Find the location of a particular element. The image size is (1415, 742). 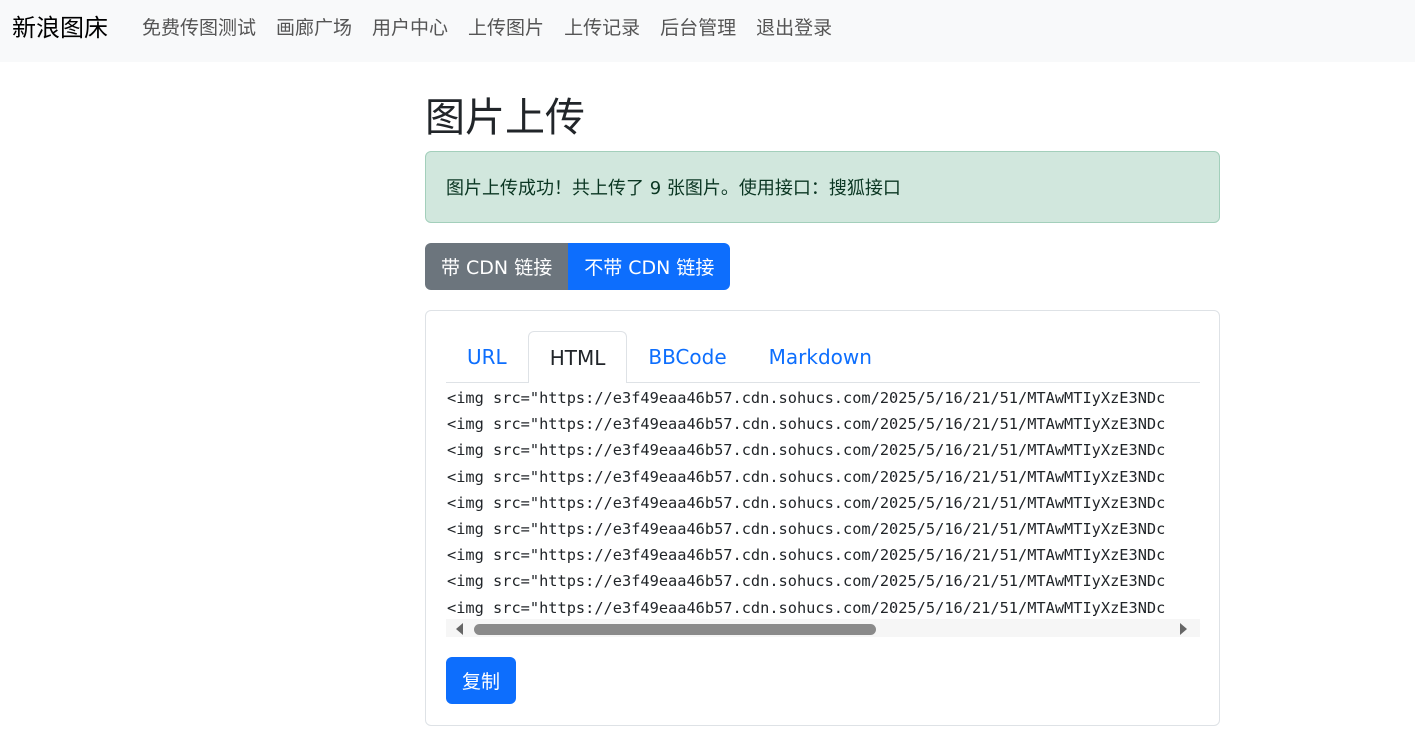

scroll-right-arrow-icon is located at coordinates (1183, 629).